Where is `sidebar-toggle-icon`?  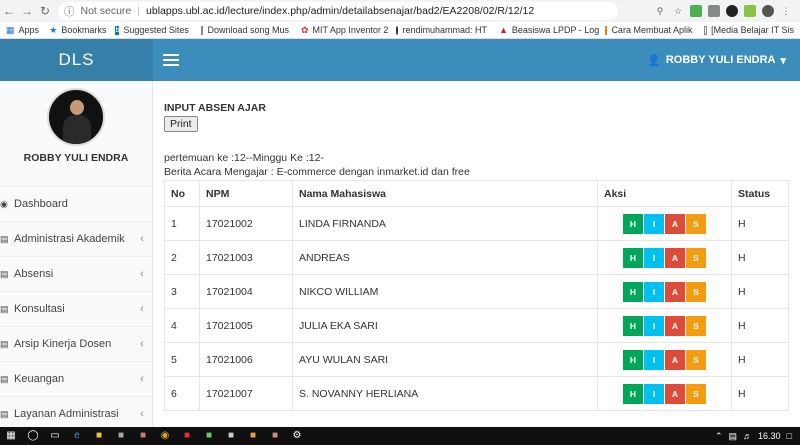
sidebar-toggle-icon is located at coordinates (171, 60).